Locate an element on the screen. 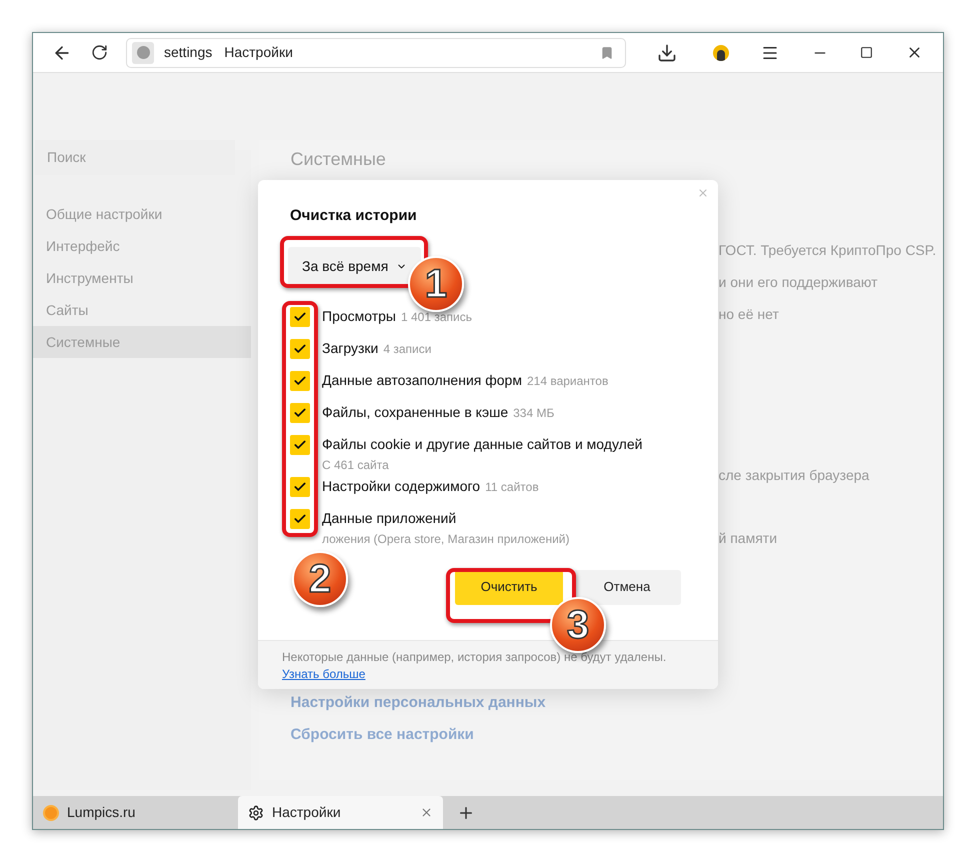  cancel-button: Отмена is located at coordinates (627, 587).